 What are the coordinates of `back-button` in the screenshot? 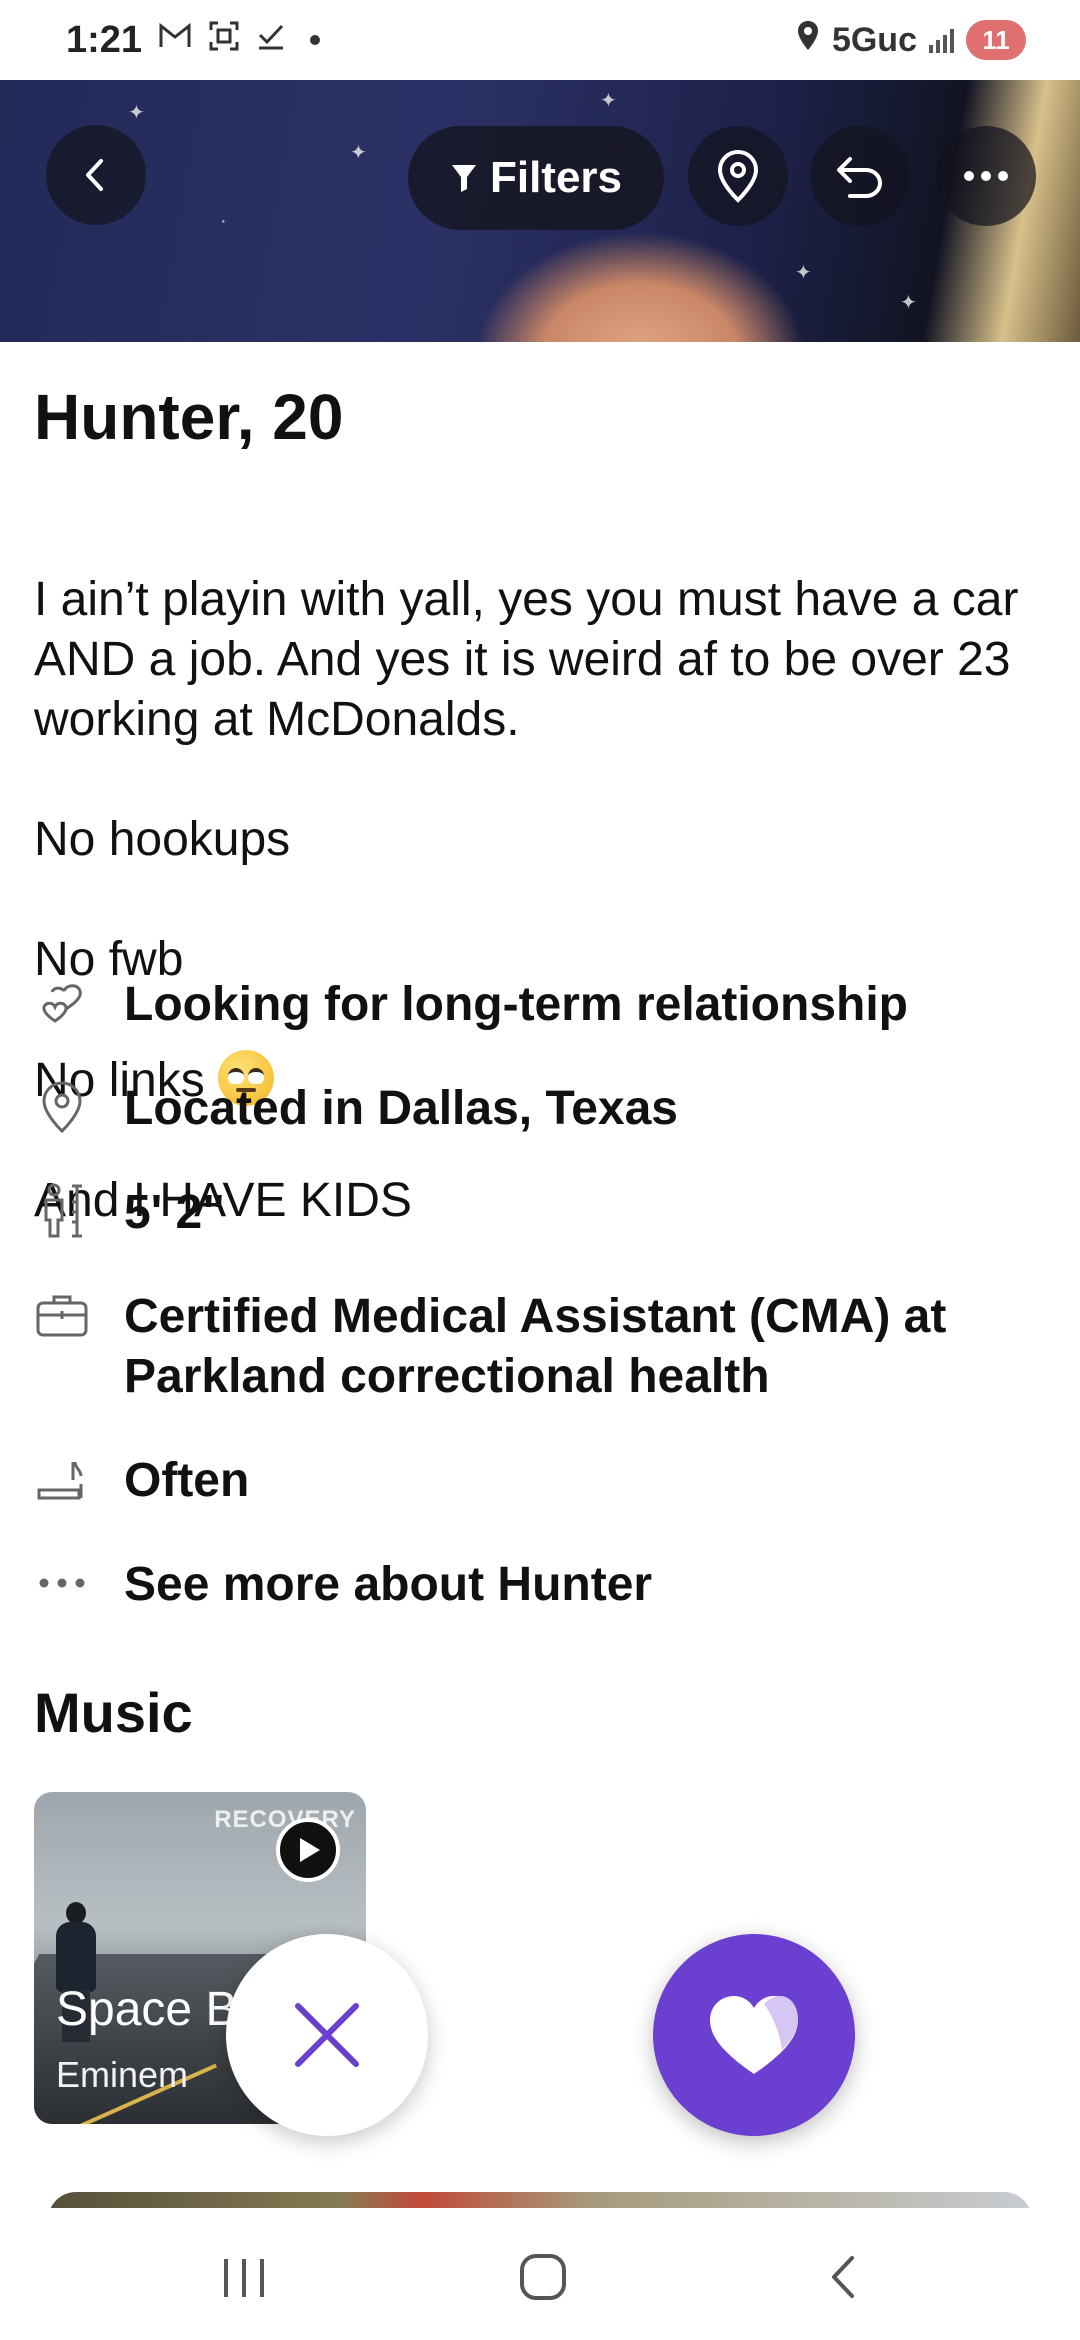 It's located at (96, 175).